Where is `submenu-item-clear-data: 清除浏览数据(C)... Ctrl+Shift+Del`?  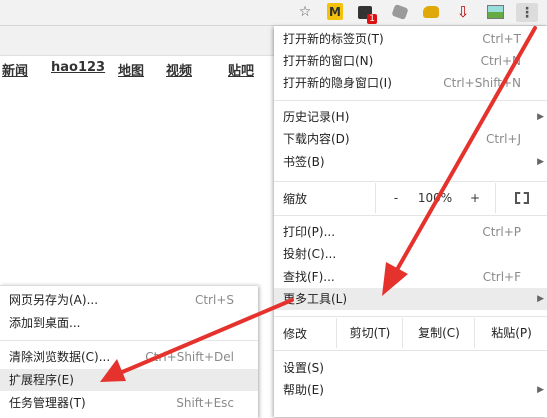
submenu-item-clear-data: 清除浏览数据(C)... Ctrl+Shift+Del is located at coordinates (129, 357).